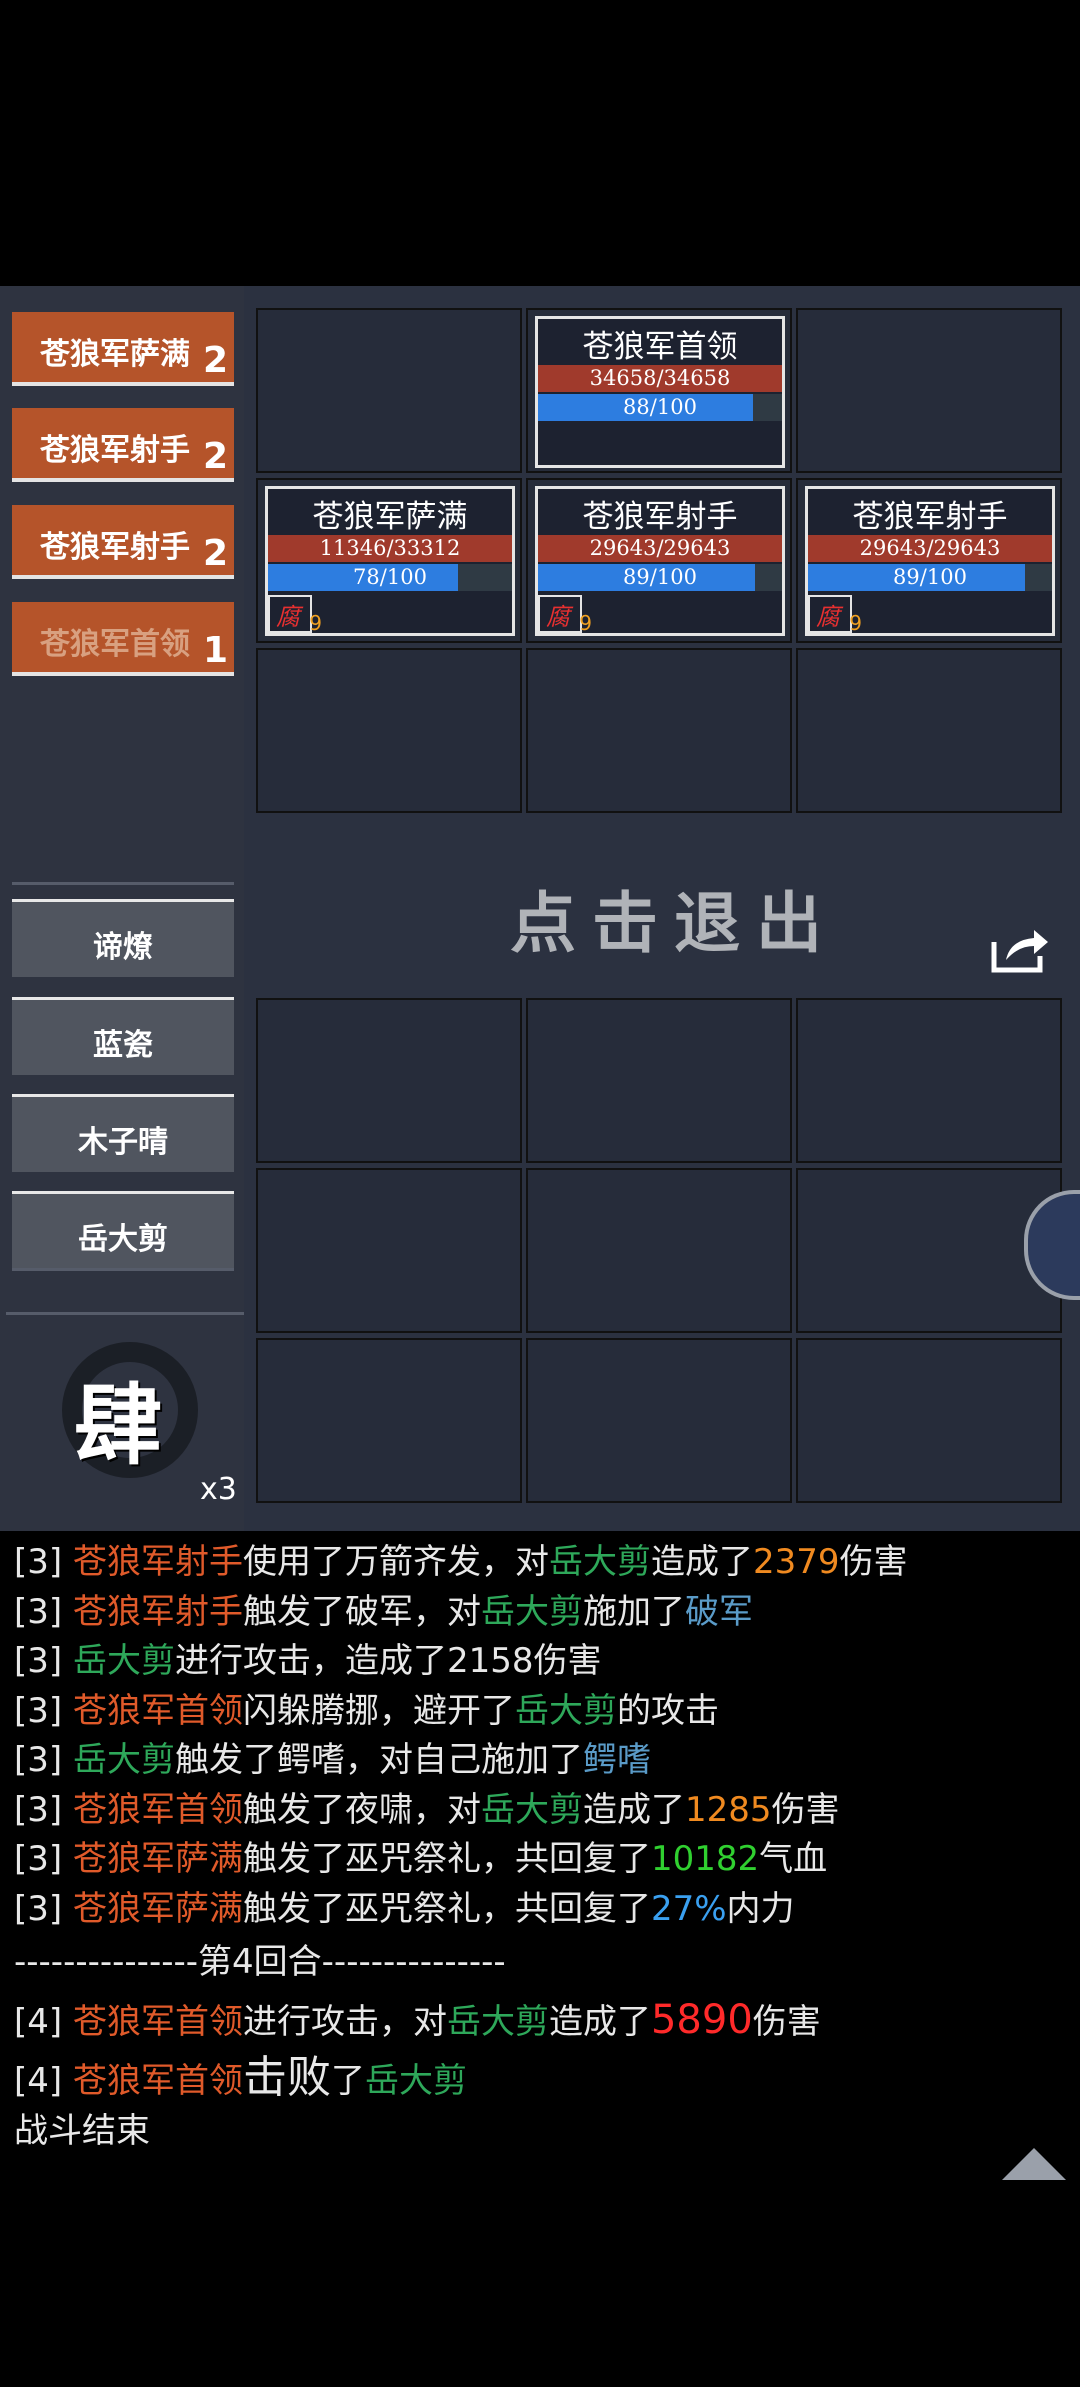  I want to click on log-segment: 27%, so click(688, 1908).